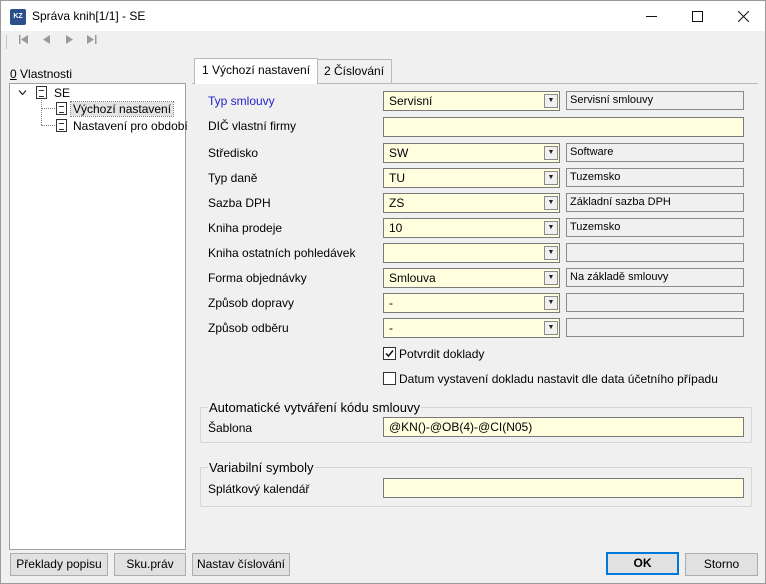 The height and width of the screenshot is (584, 766). I want to click on zpusob-odberu-description, so click(655, 327).